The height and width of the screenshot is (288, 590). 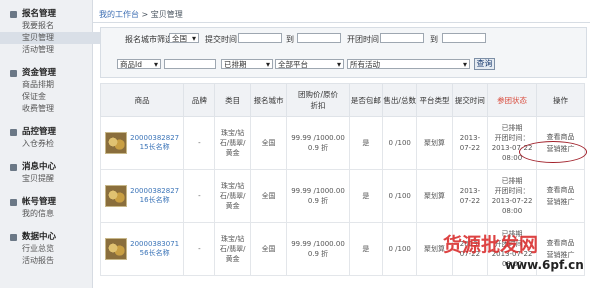 What do you see at coordinates (309, 64) in the screenshot?
I see `platform-select: 全部平台` at bounding box center [309, 64].